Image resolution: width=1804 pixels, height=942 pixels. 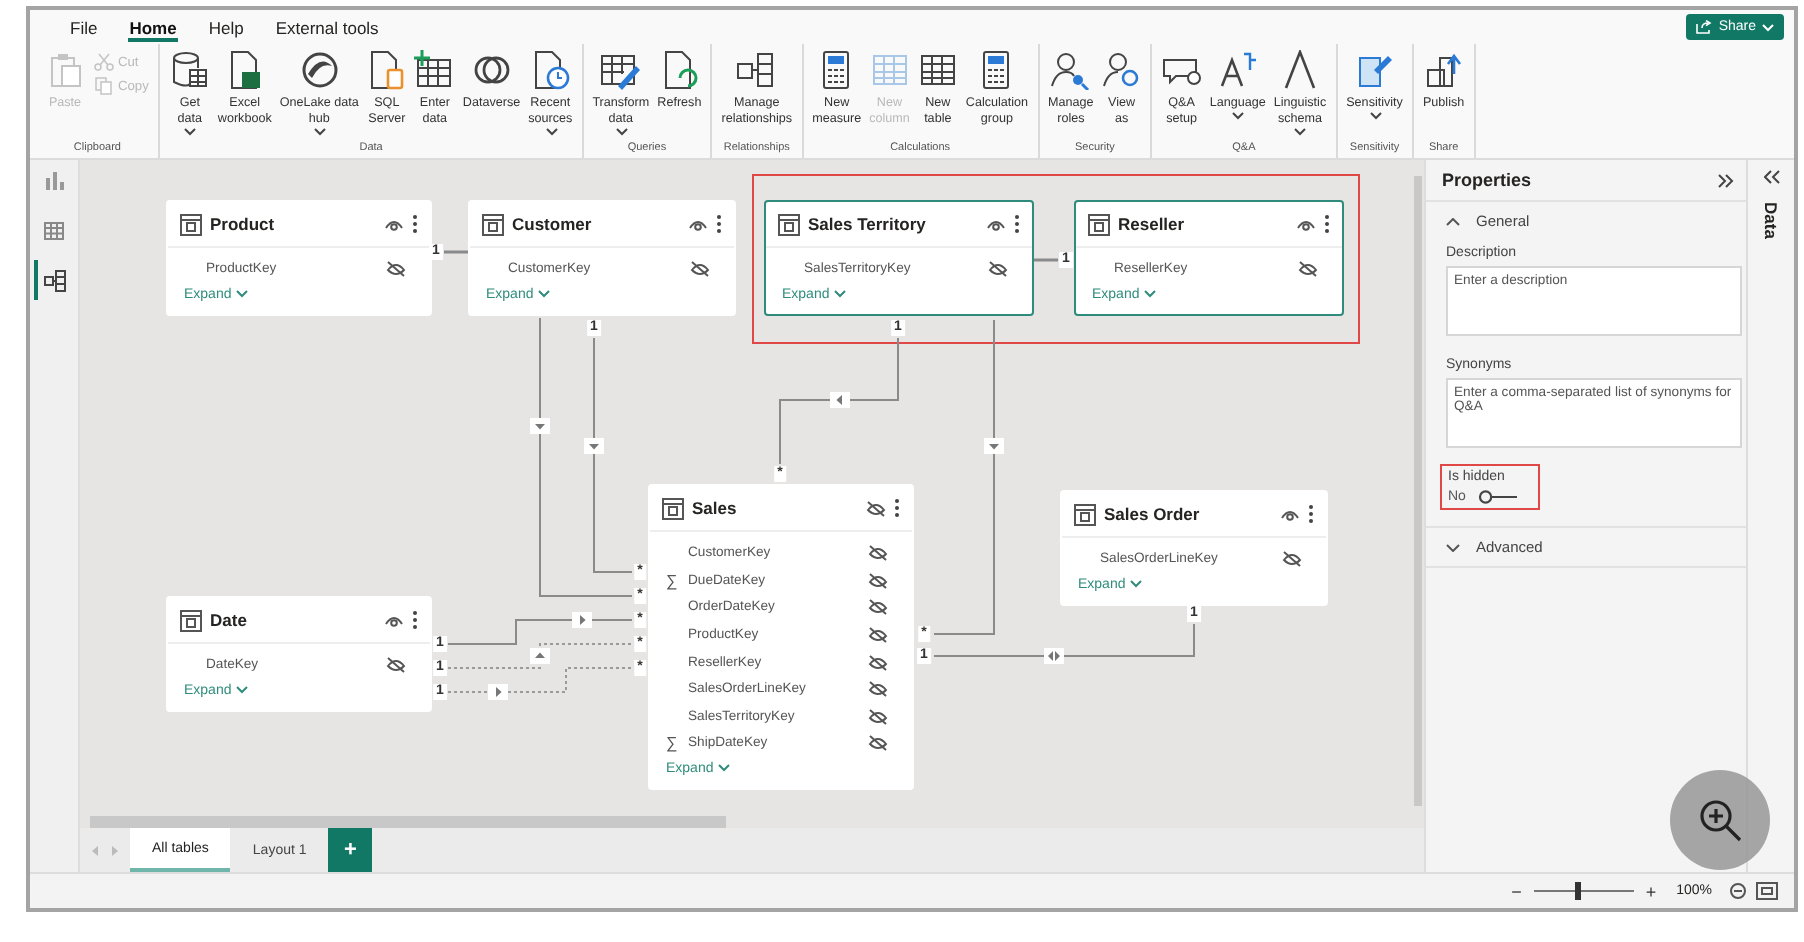 What do you see at coordinates (1153, 514) in the screenshot?
I see `table-name: Sales Order` at bounding box center [1153, 514].